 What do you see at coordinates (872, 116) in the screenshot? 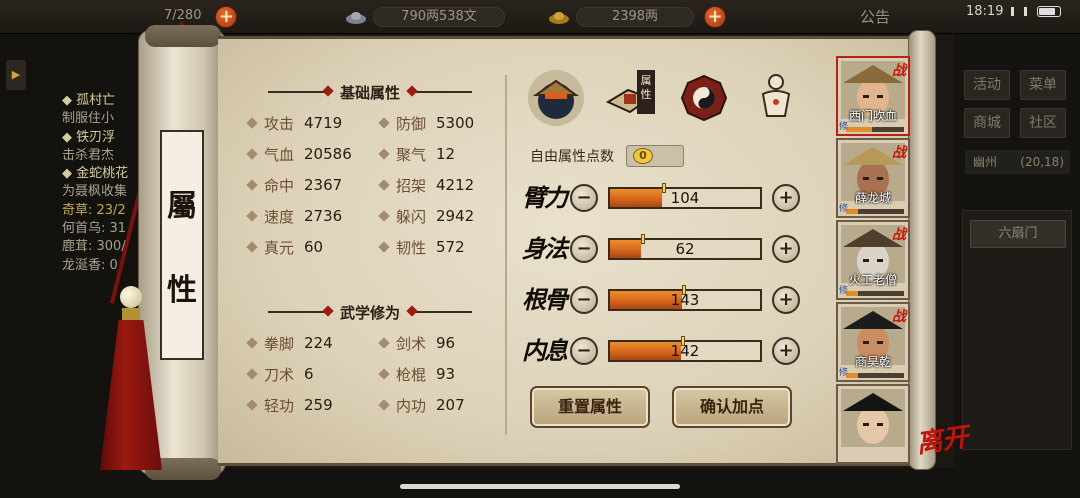
I see `character-name: 西门吹血` at bounding box center [872, 116].